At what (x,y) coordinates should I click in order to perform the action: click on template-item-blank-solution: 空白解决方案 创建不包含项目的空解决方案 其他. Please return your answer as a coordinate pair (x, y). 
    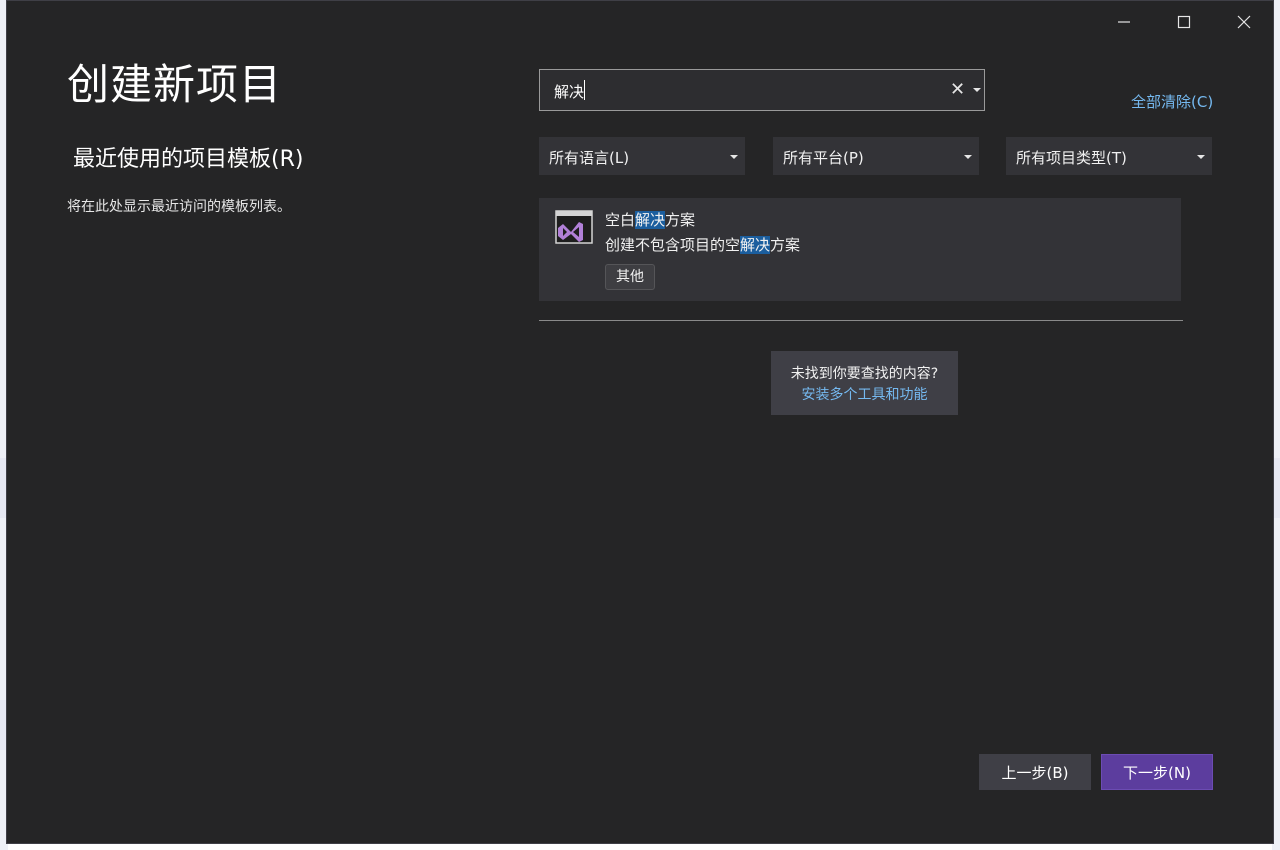
    Looking at the image, I should click on (860, 249).